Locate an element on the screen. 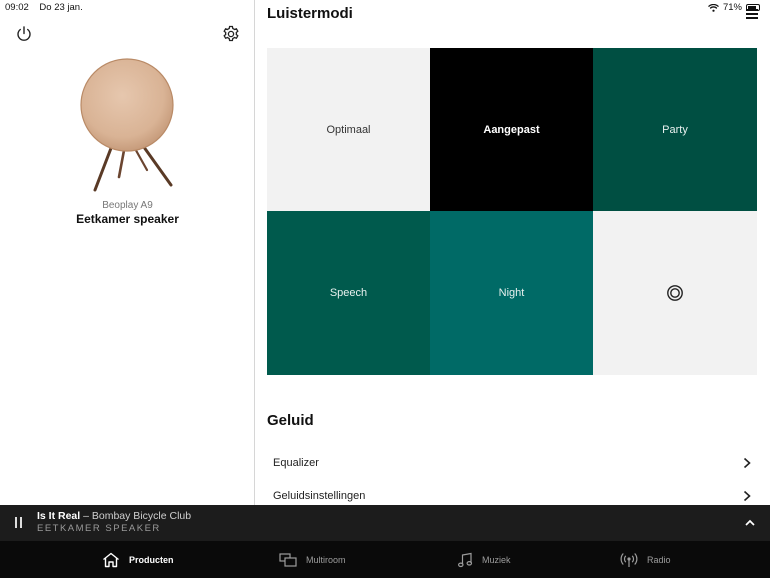 The image size is (770, 578). home-icon is located at coordinates (111, 559).